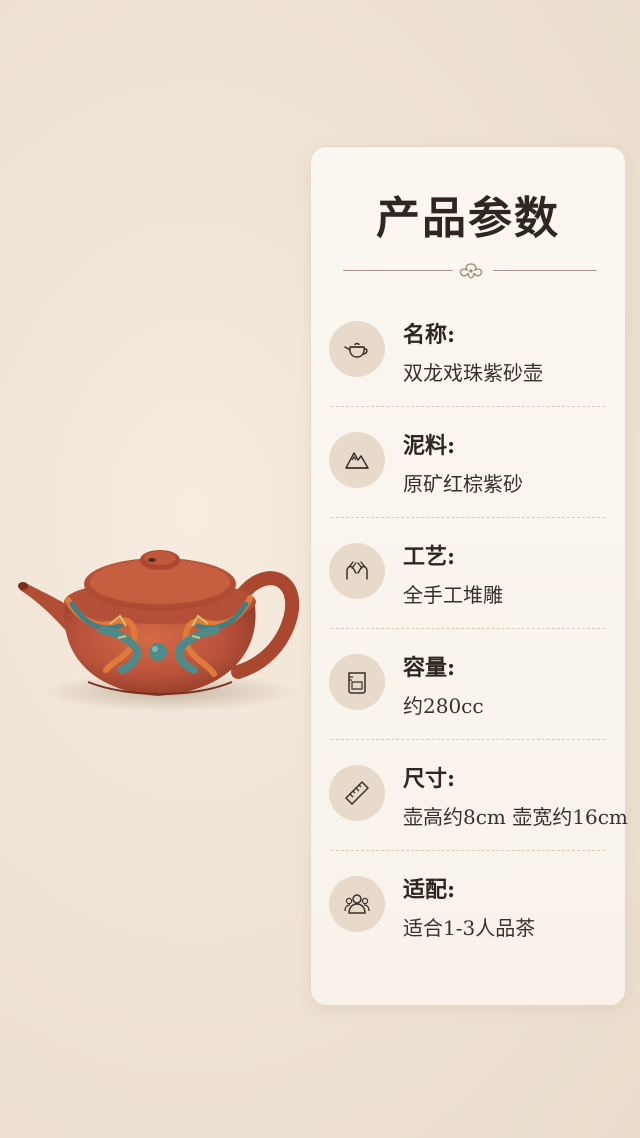 This screenshot has width=640, height=1138. Describe the element at coordinates (468, 462) in the screenshot. I see `spec-row-clay: 泥料: 原矿红棕紫砂` at that location.